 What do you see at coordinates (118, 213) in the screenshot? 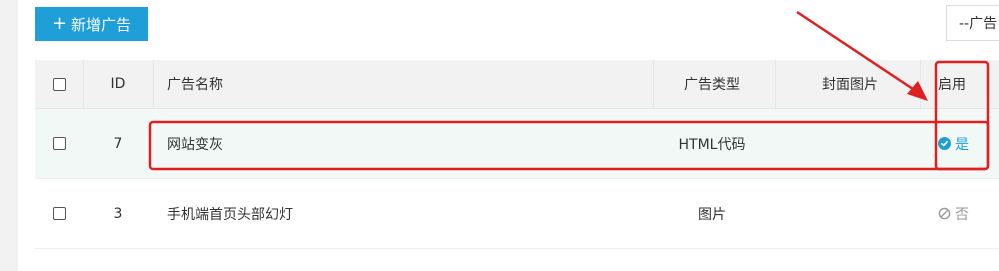
I see `row-id: 3` at bounding box center [118, 213].